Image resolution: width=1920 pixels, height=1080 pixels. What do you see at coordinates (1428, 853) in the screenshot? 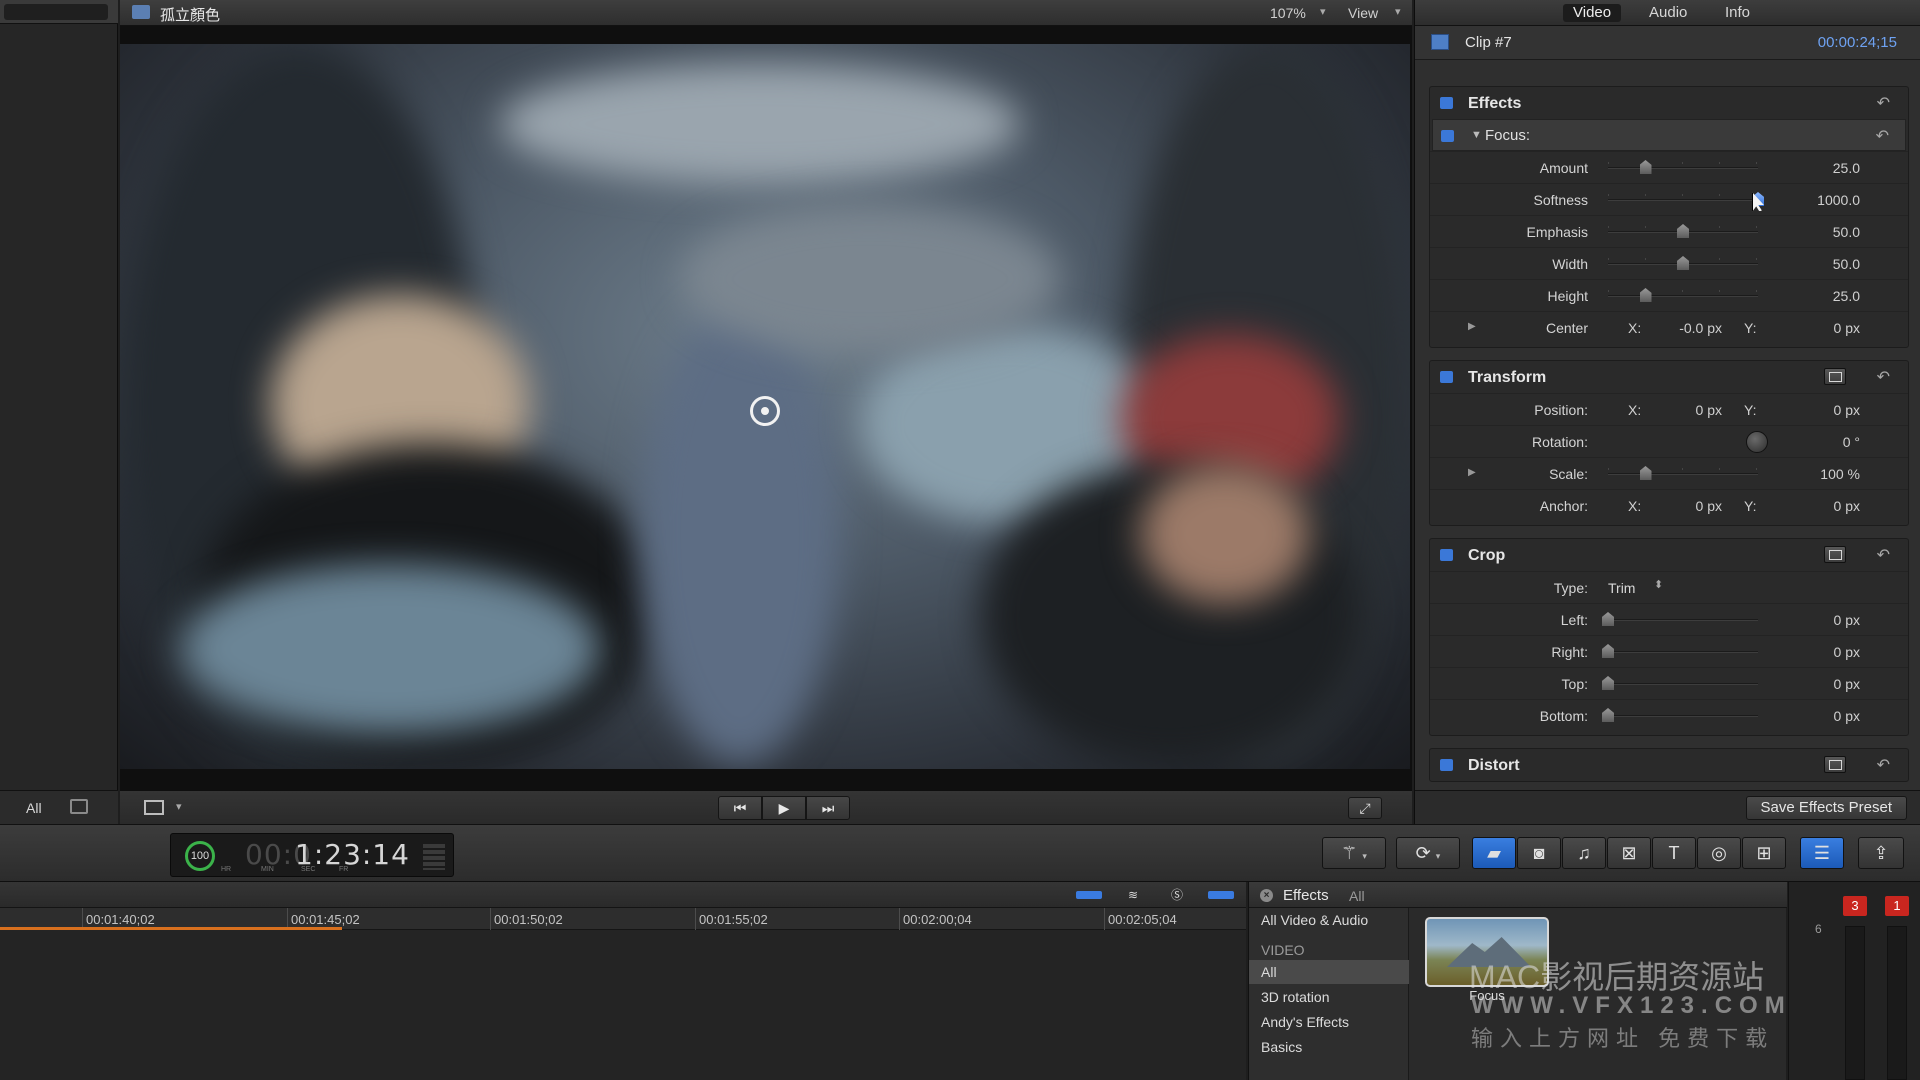
I see `retime-menu: ⟳ ▾` at bounding box center [1428, 853].